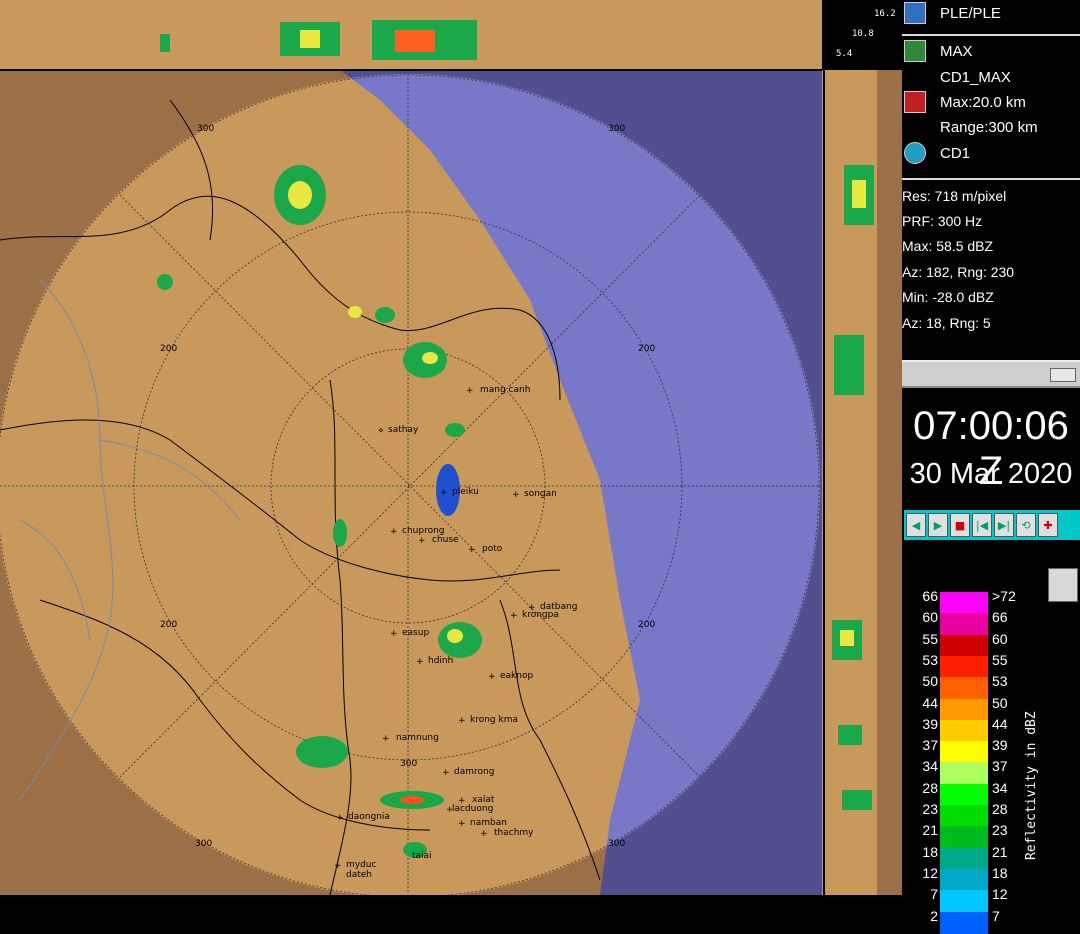  What do you see at coordinates (915, 102) in the screenshot?
I see `heart-pulse-icon` at bounding box center [915, 102].